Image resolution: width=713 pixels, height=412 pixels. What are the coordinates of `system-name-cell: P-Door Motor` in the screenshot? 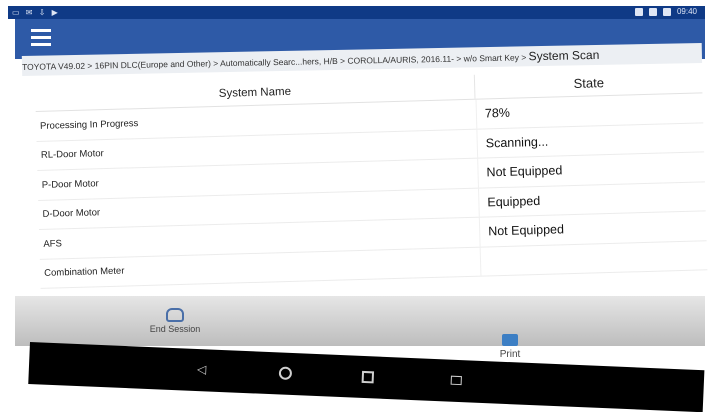 It's located at (70, 184).